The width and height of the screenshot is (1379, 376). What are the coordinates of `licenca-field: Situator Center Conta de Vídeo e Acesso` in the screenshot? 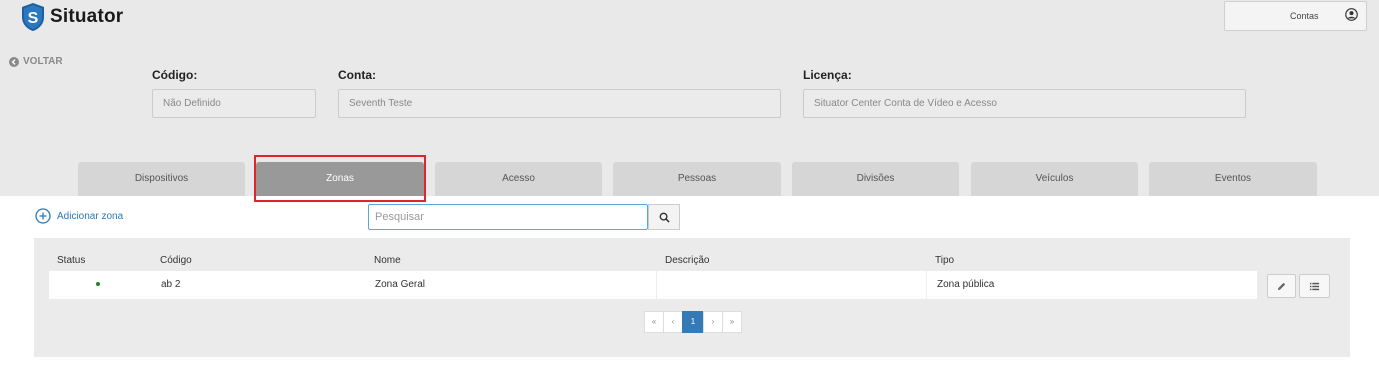 It's located at (1024, 103).